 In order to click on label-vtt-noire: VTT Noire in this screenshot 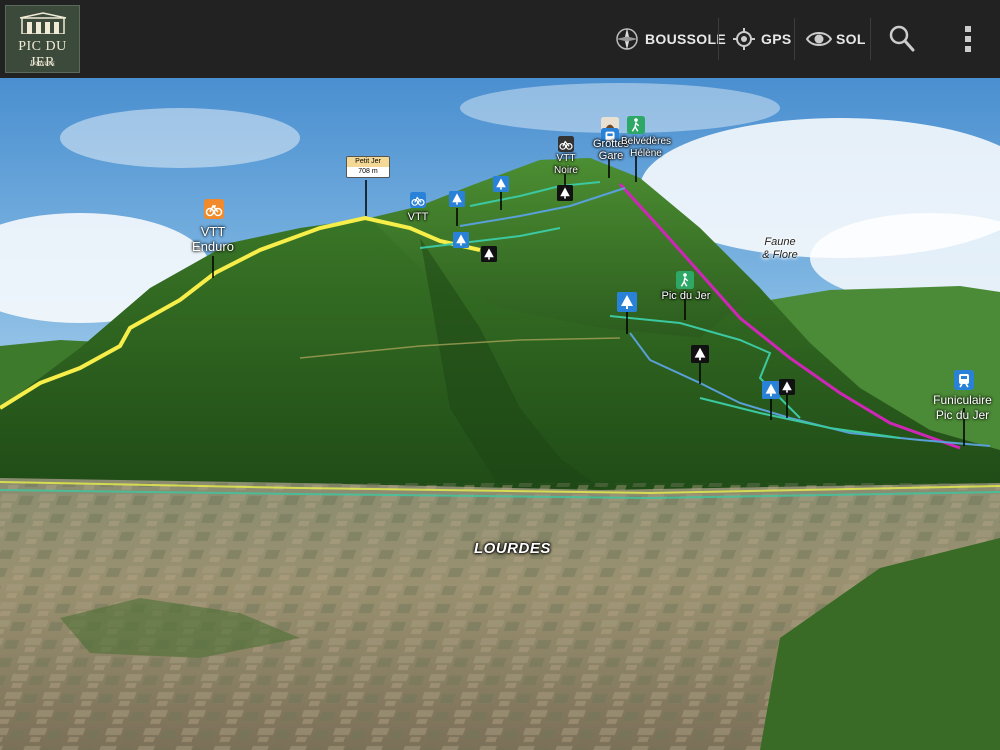, I will do `click(566, 165)`.